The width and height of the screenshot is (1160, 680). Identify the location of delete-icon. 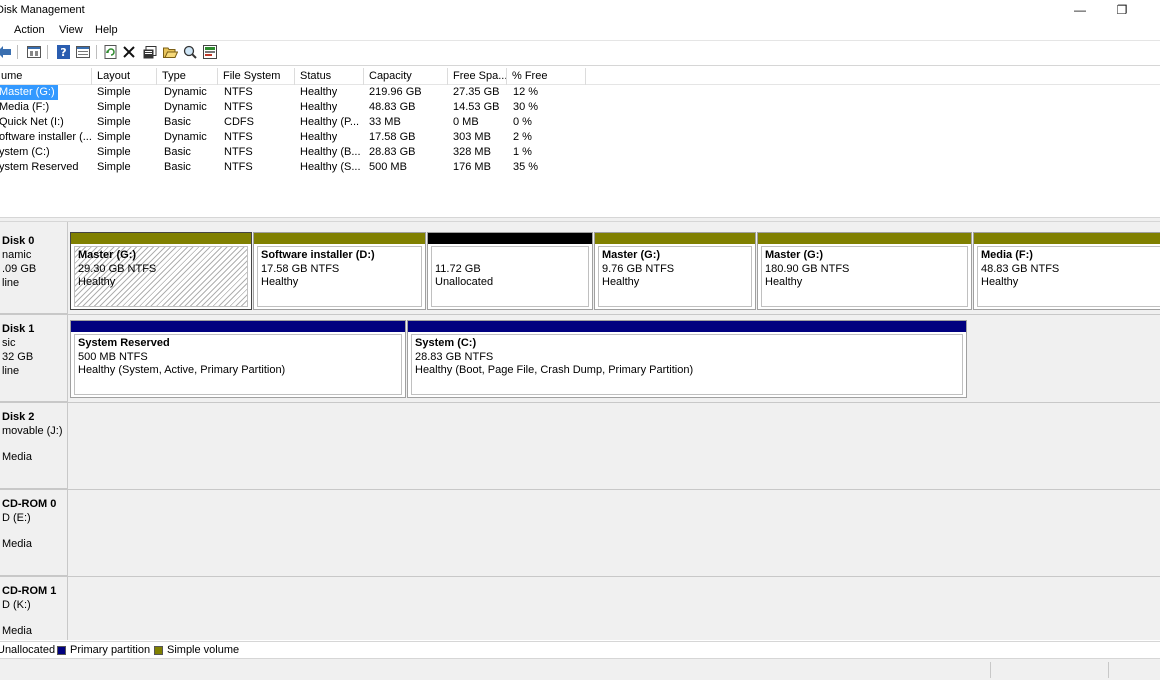
(129, 52).